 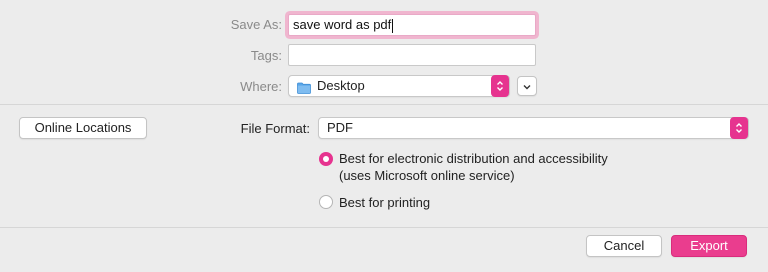 What do you see at coordinates (261, 86) in the screenshot?
I see `where-label: Where:` at bounding box center [261, 86].